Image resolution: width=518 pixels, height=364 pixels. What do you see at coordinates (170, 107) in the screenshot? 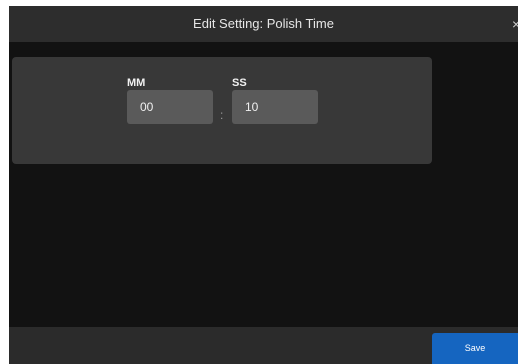
I see `minutes-input: 00` at bounding box center [170, 107].